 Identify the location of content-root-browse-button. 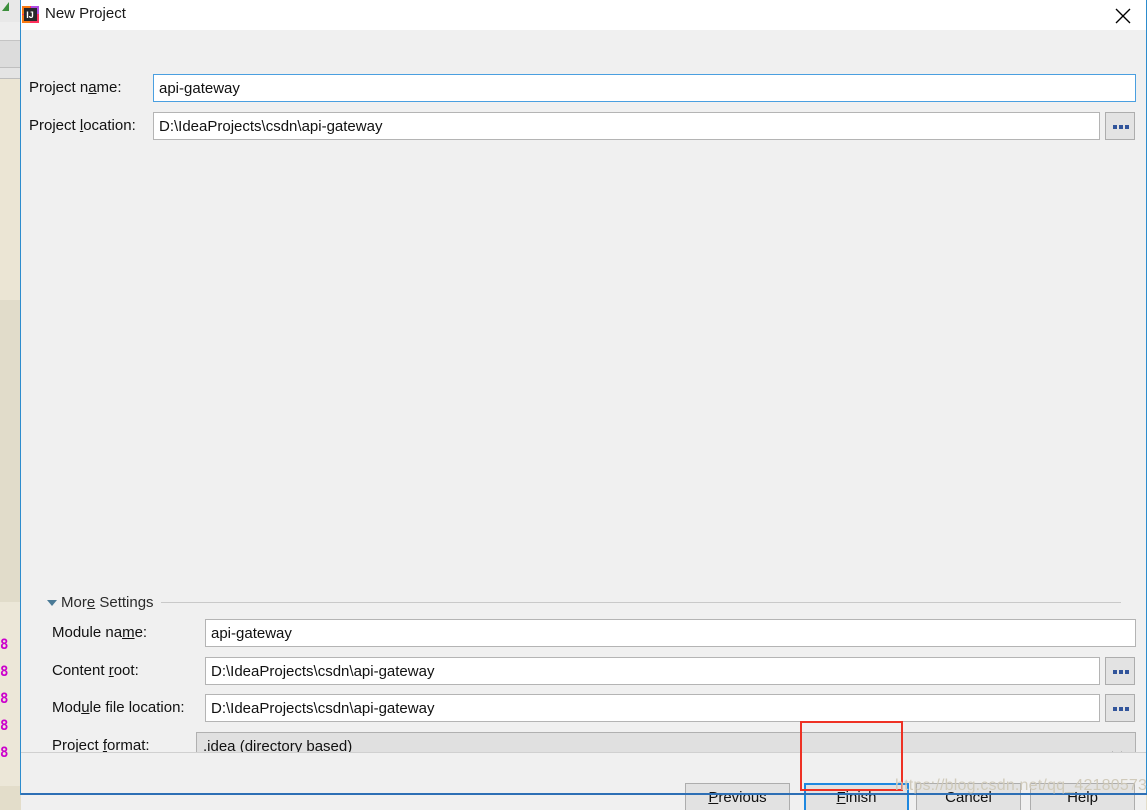
(1120, 671).